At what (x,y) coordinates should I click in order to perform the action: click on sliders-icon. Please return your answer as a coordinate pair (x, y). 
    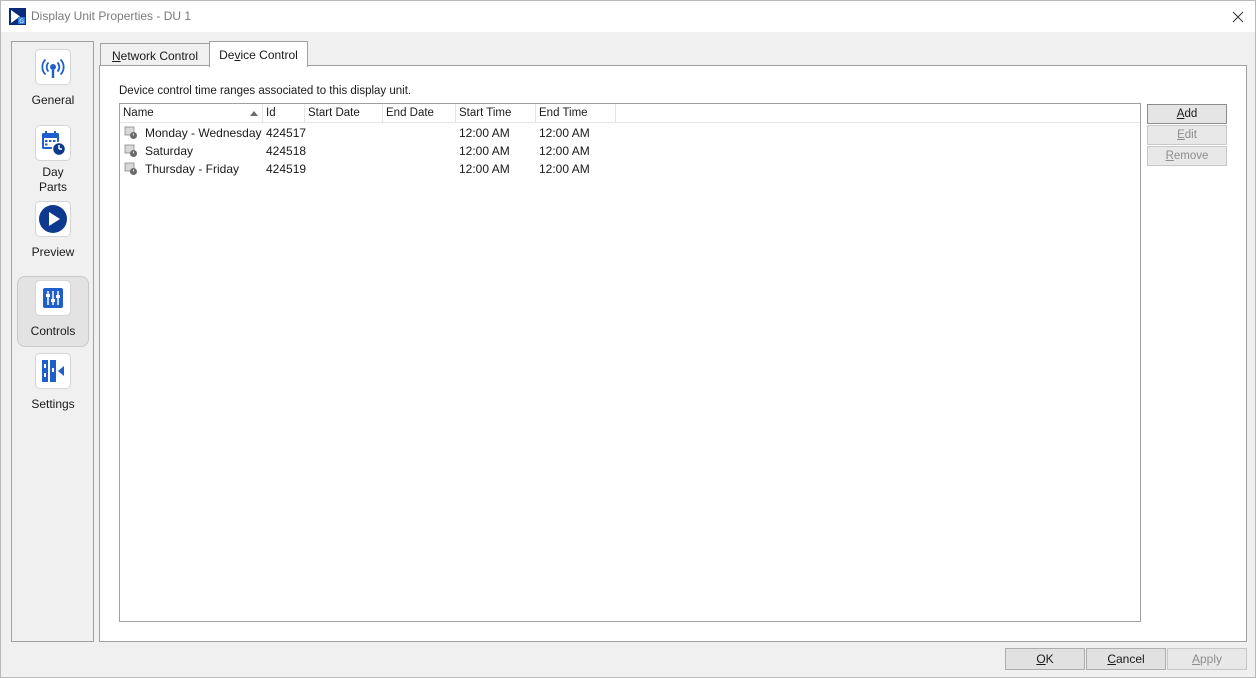
    Looking at the image, I should click on (53, 298).